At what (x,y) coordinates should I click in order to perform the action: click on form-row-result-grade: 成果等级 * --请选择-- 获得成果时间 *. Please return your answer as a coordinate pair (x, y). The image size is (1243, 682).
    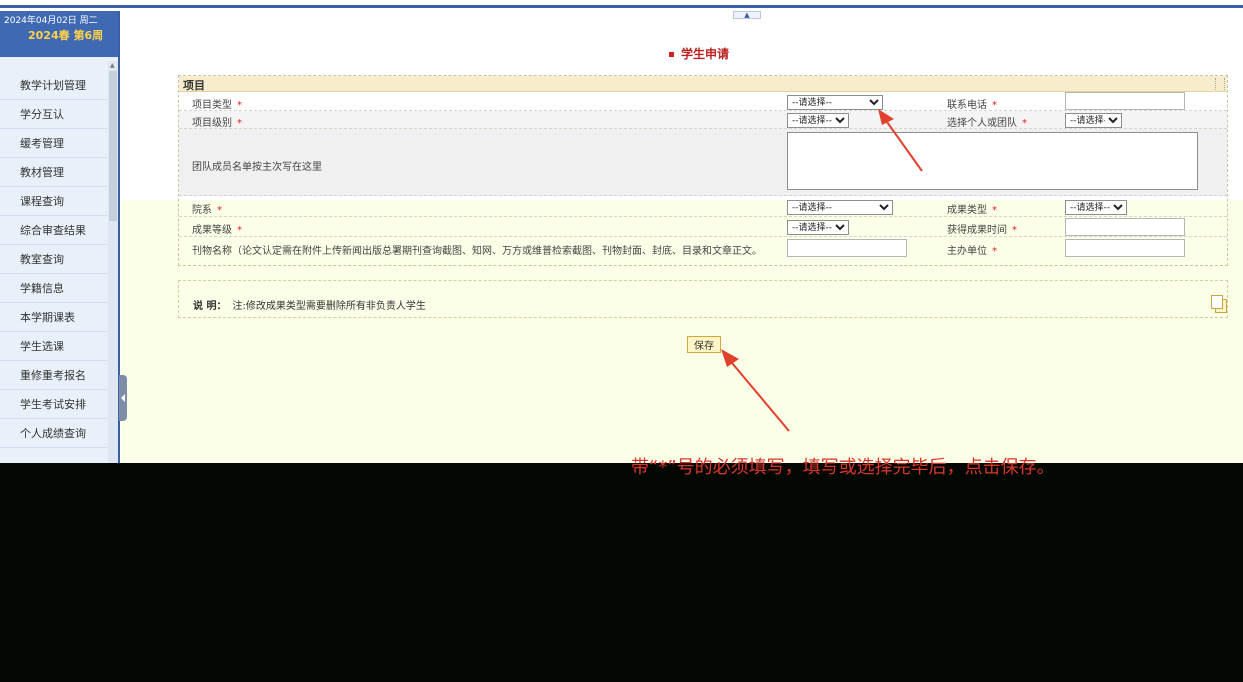
    Looking at the image, I should click on (703, 227).